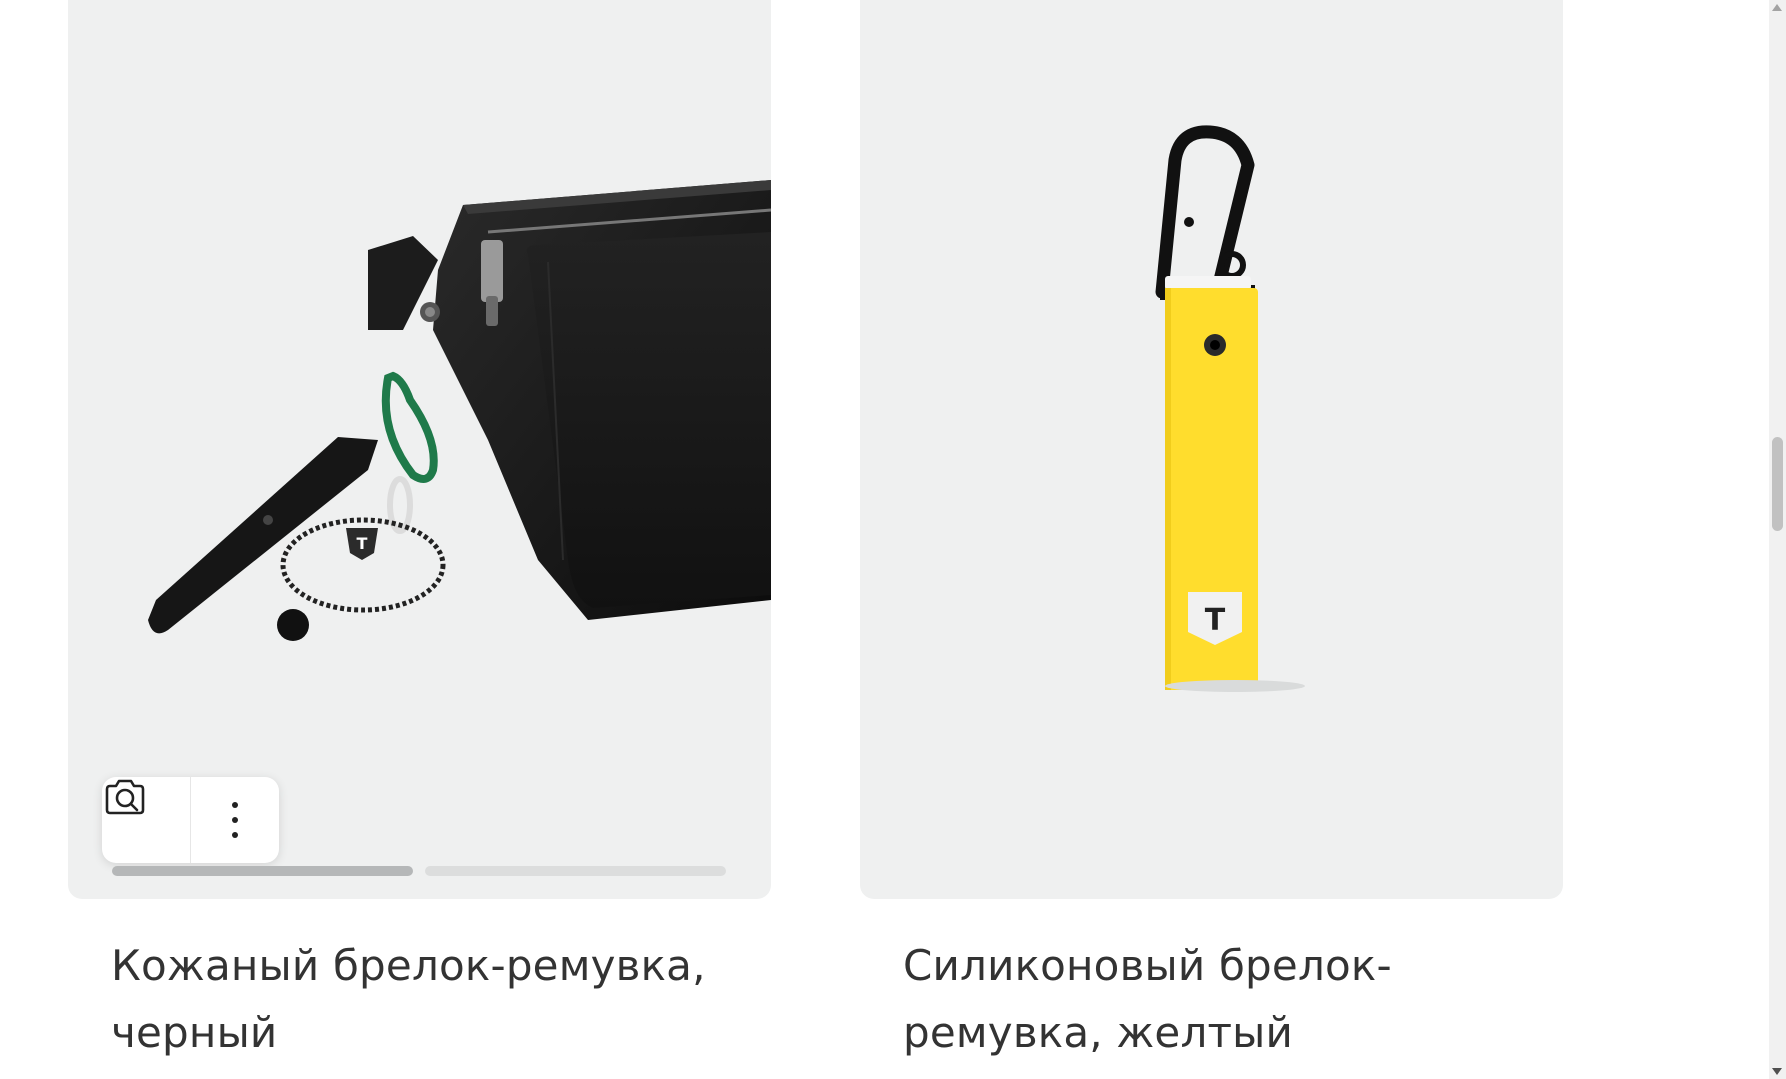 This screenshot has height=1079, width=1786. What do you see at coordinates (431, 999) in the screenshot?
I see `product-title: Кожаный брелок-ремувка, черный` at bounding box center [431, 999].